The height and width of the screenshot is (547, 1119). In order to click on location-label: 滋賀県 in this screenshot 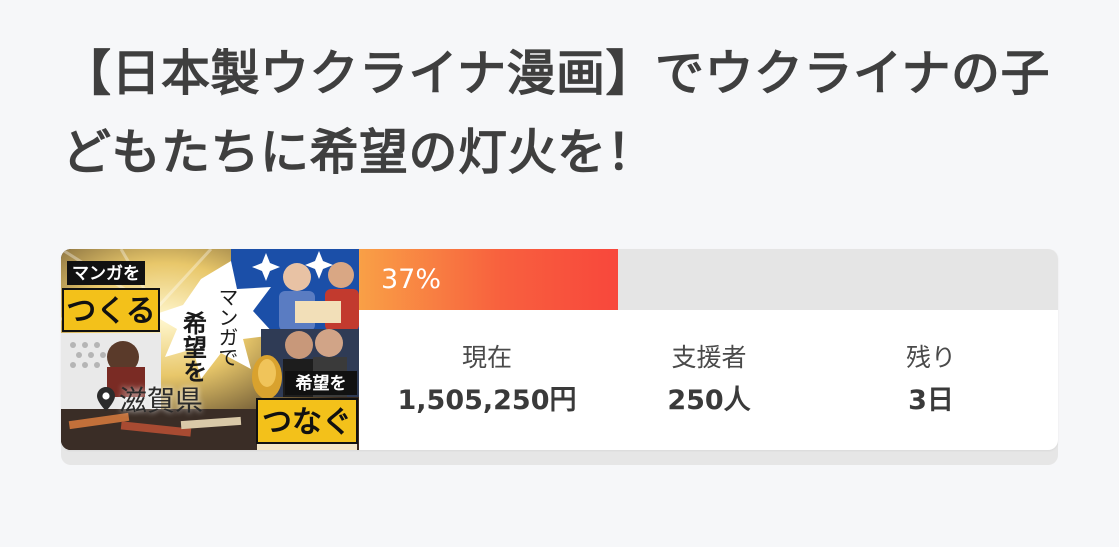, I will do `click(161, 400)`.